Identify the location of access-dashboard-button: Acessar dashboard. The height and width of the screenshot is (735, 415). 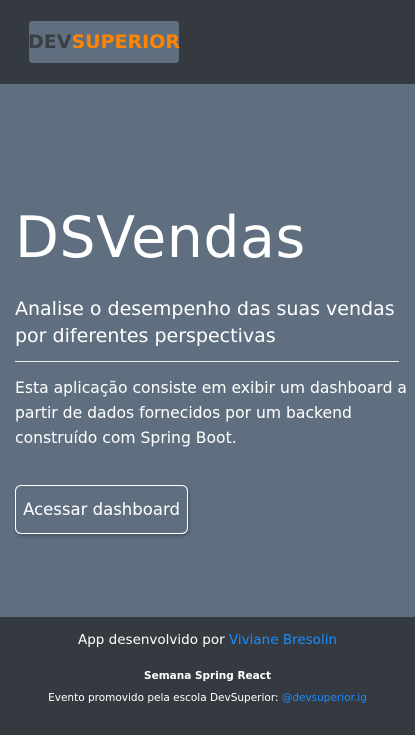
(101, 509).